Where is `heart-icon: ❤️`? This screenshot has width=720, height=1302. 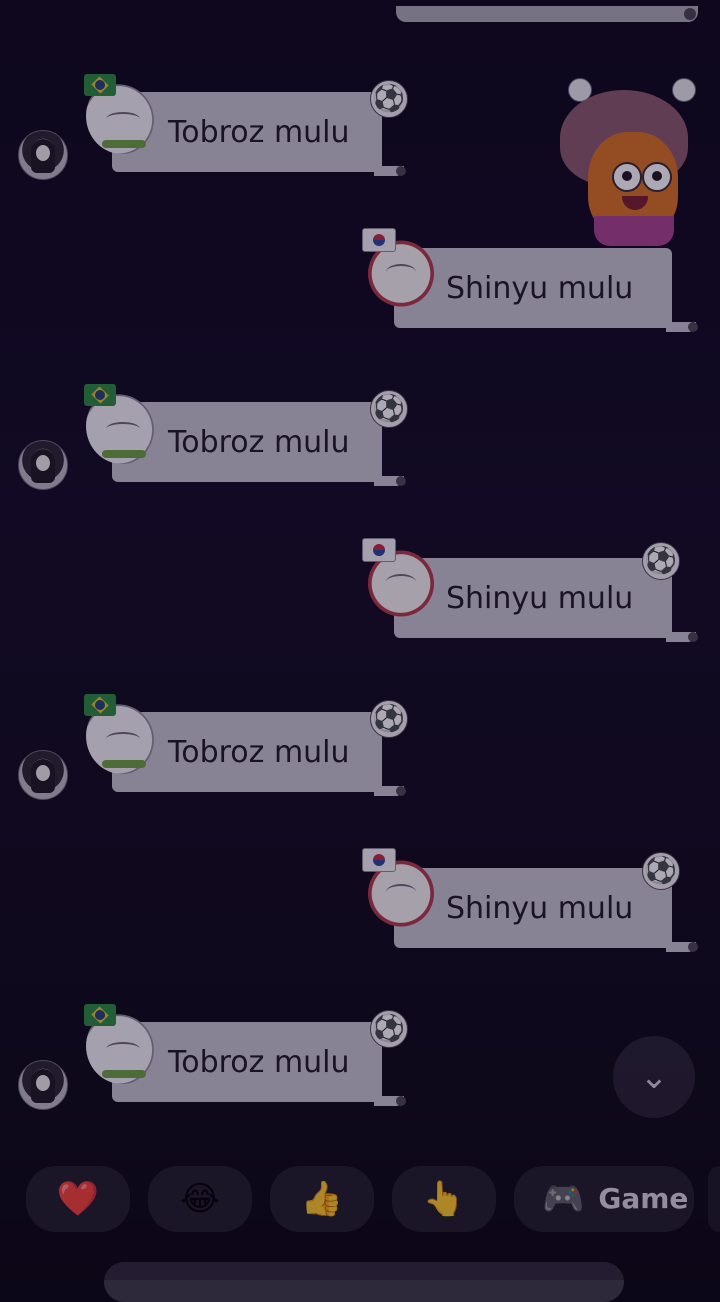
heart-icon: ❤️ is located at coordinates (78, 1199).